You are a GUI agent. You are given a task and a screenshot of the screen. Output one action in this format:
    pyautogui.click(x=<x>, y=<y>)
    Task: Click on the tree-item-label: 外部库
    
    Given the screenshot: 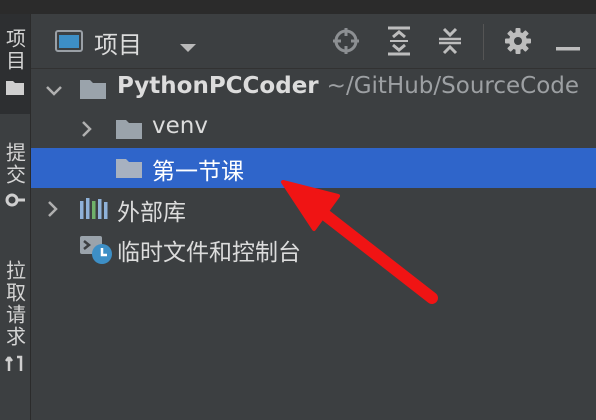 What is the action you would take?
    pyautogui.click(x=151, y=213)
    